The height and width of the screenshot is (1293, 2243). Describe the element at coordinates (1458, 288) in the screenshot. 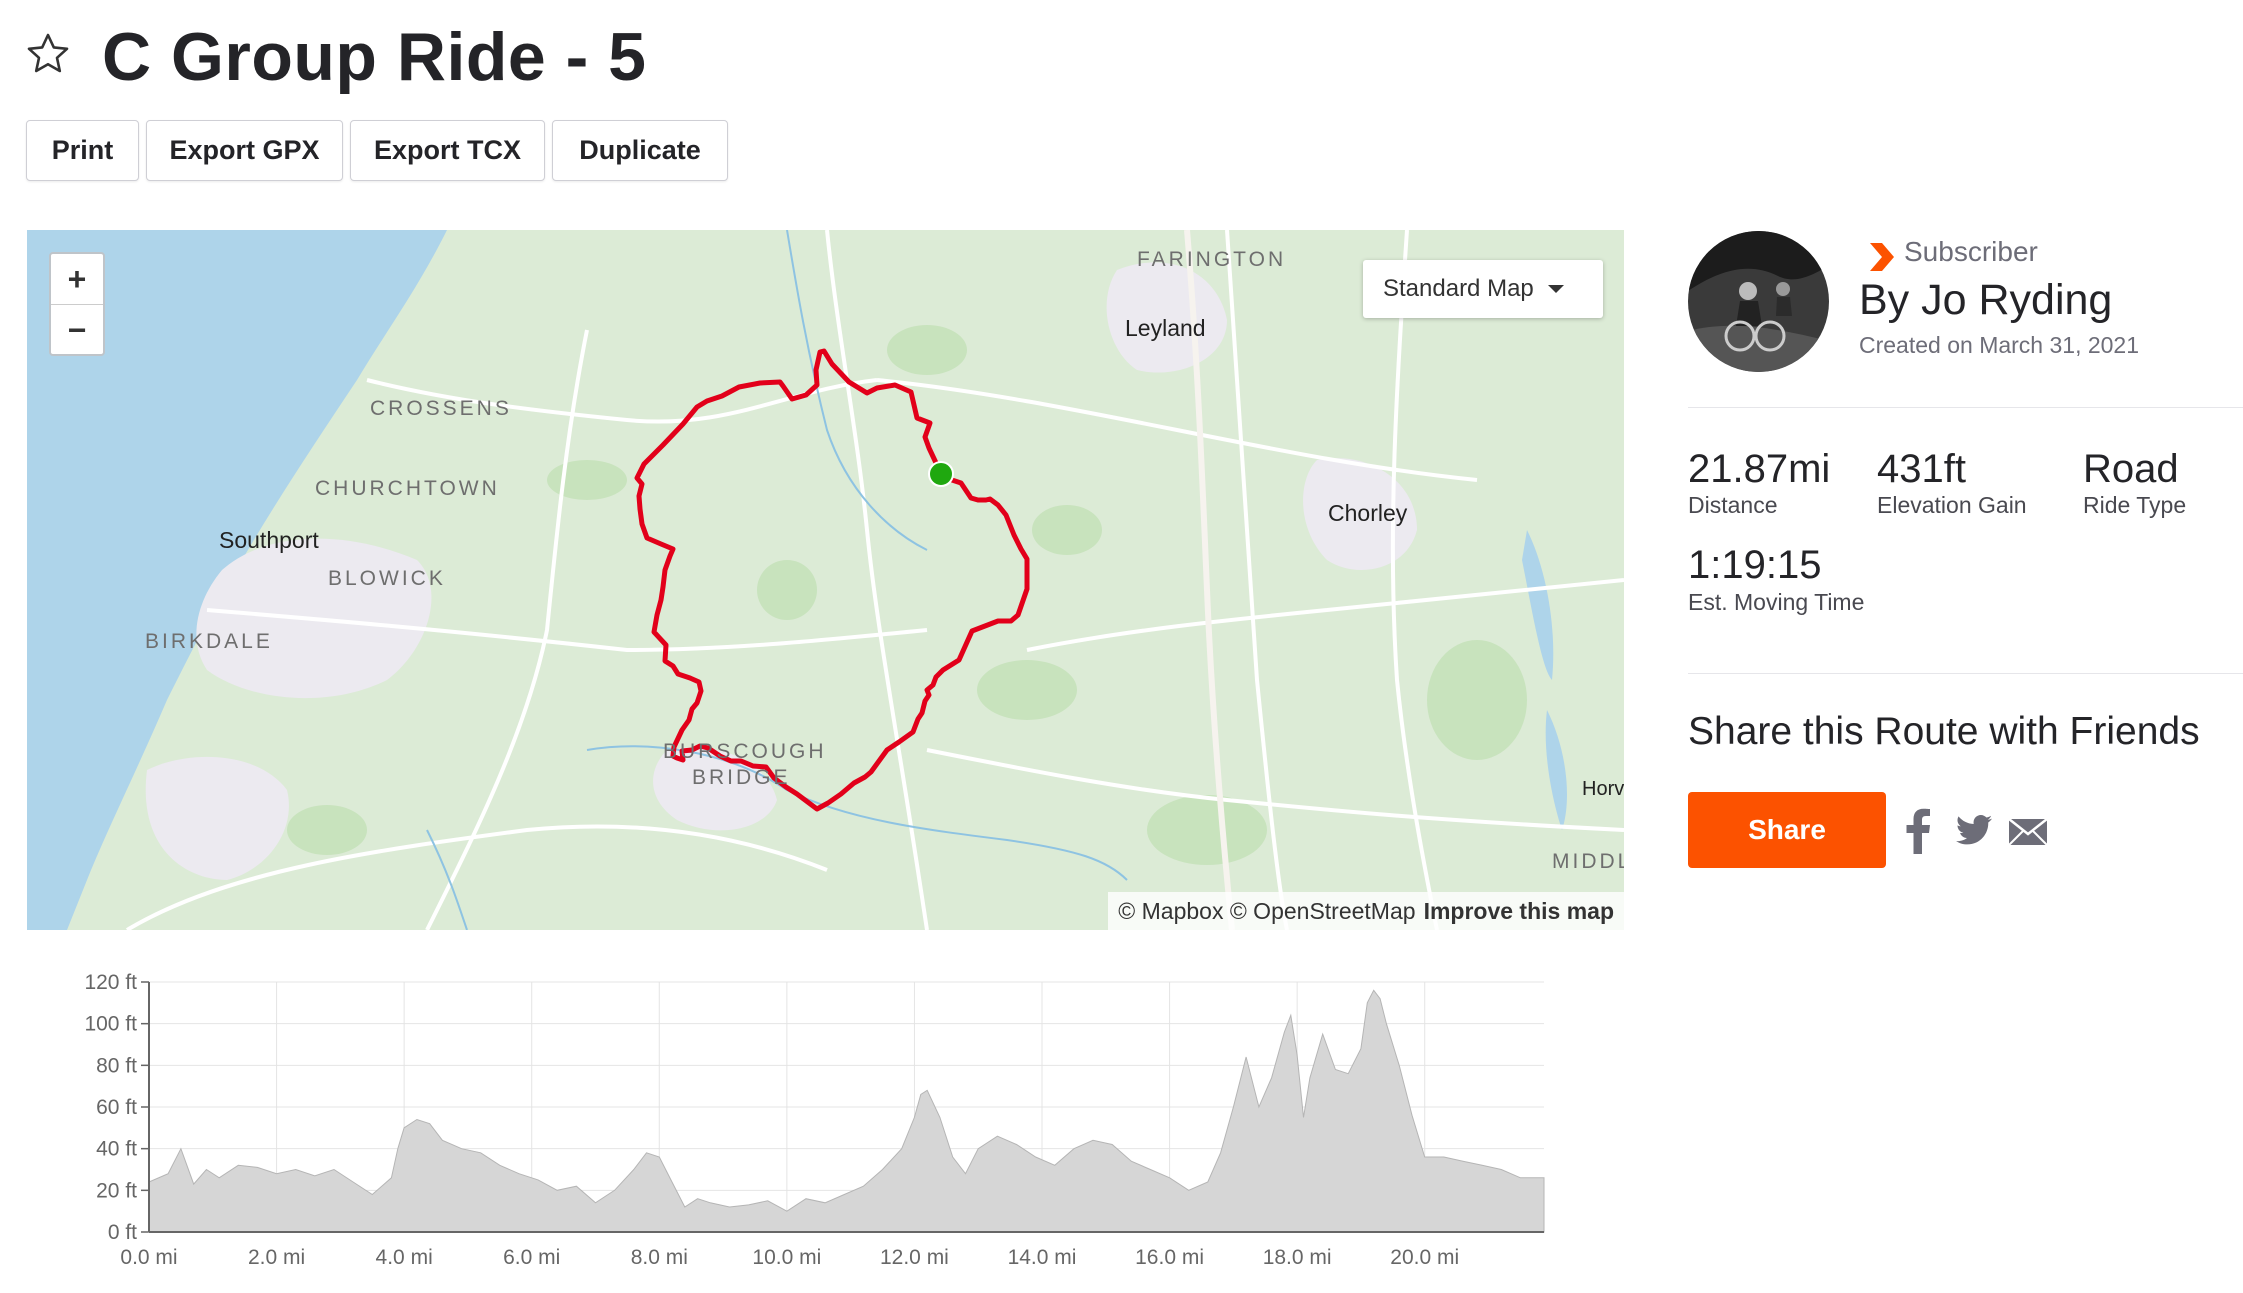

I see `map-type-label: Standard Map` at that location.